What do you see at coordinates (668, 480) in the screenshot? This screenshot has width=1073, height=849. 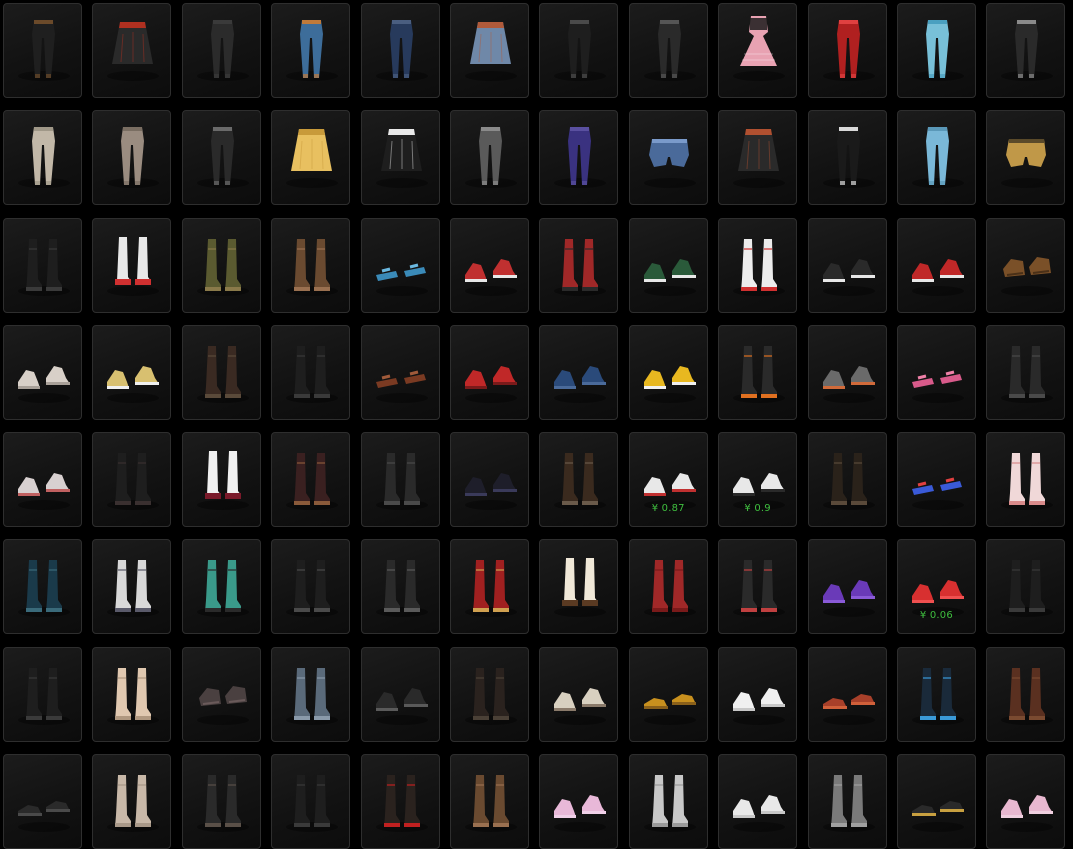 I see `item-slot: ¥ 0.87` at bounding box center [668, 480].